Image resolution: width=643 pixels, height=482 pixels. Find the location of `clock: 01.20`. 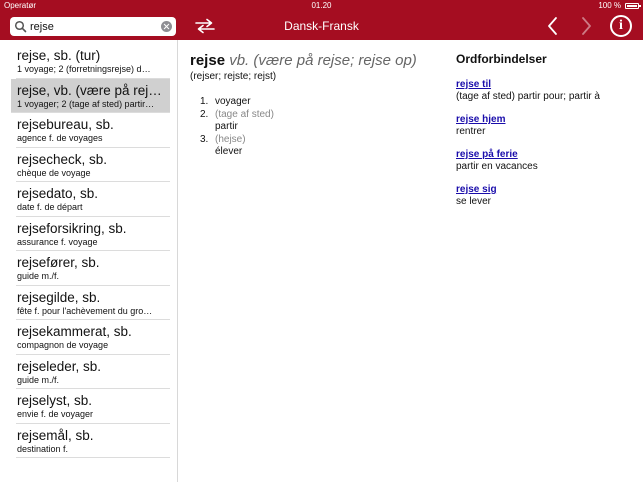

clock: 01.20 is located at coordinates (321, 5).